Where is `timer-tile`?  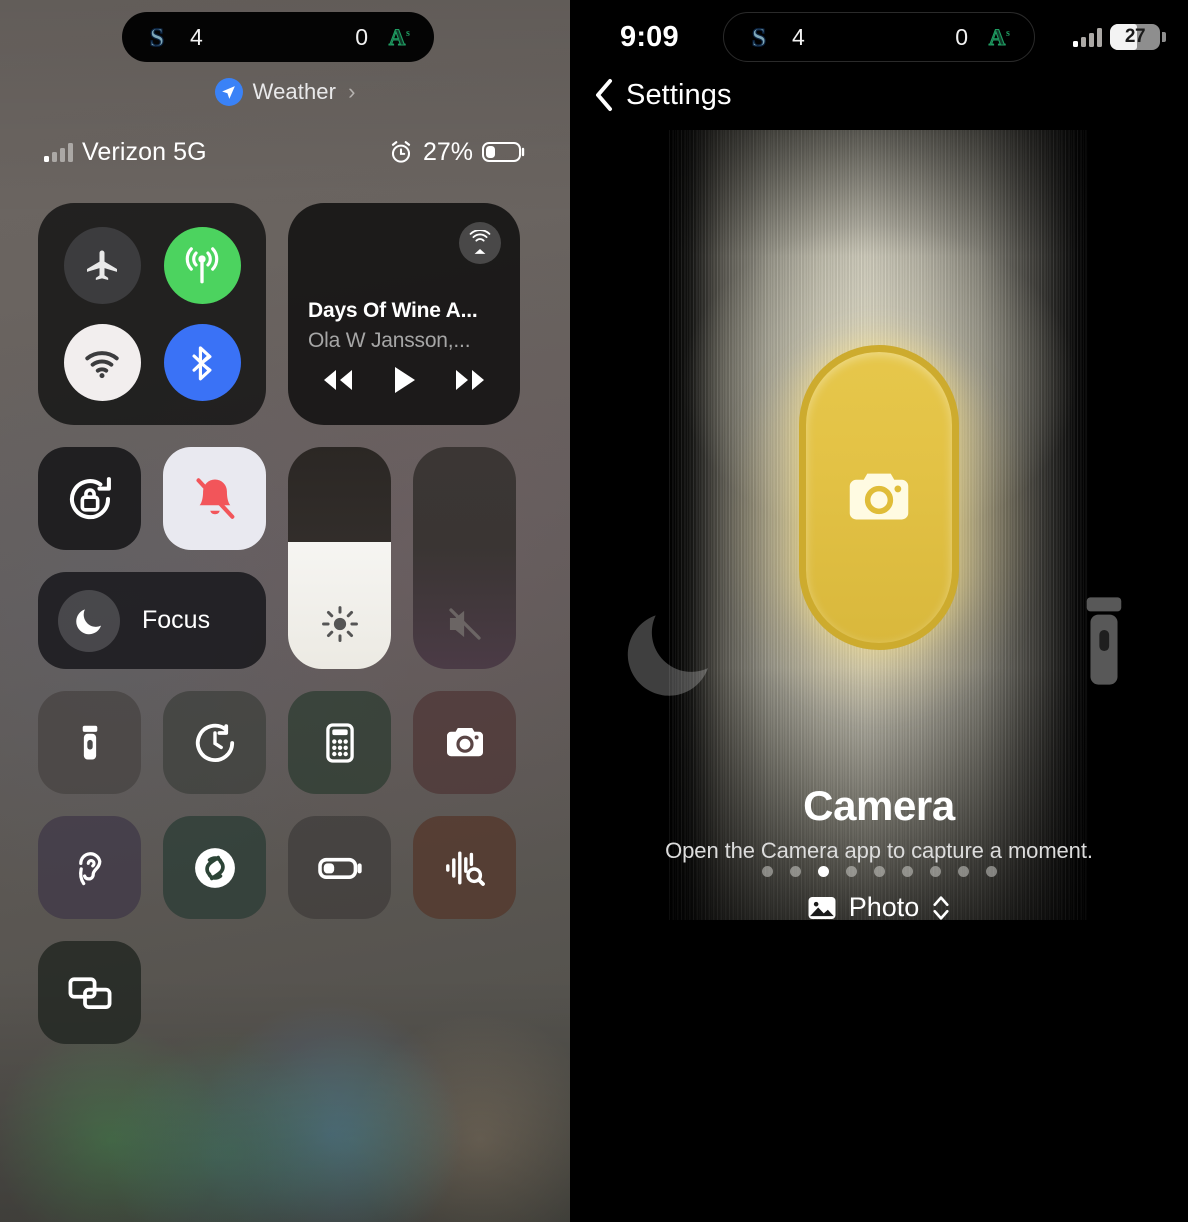
timer-tile is located at coordinates (214, 742).